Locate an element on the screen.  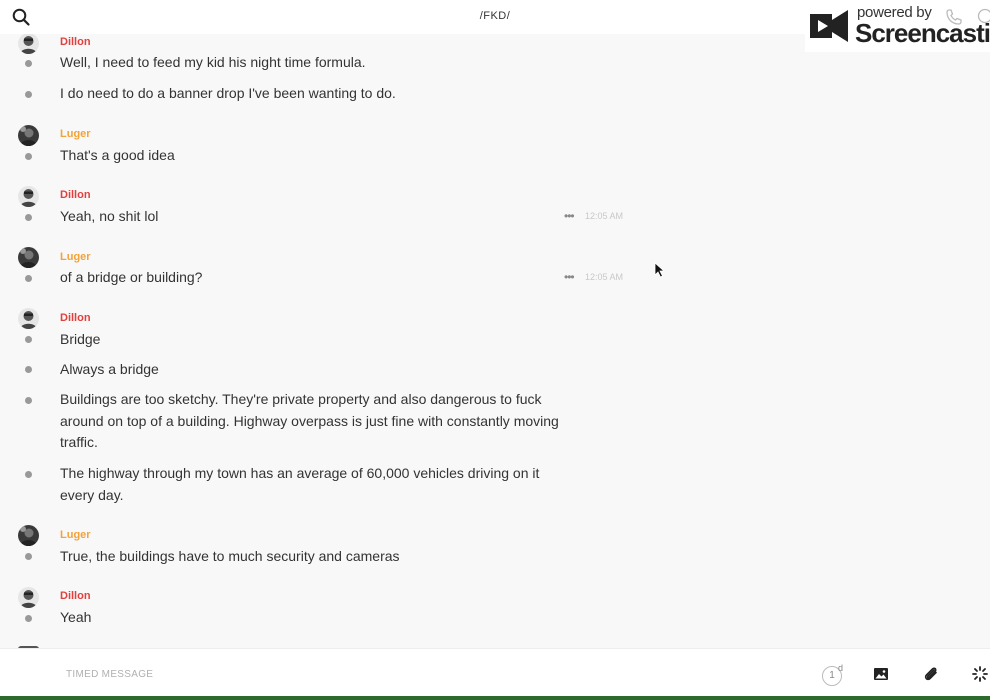
spinner-icon is located at coordinates (980, 674).